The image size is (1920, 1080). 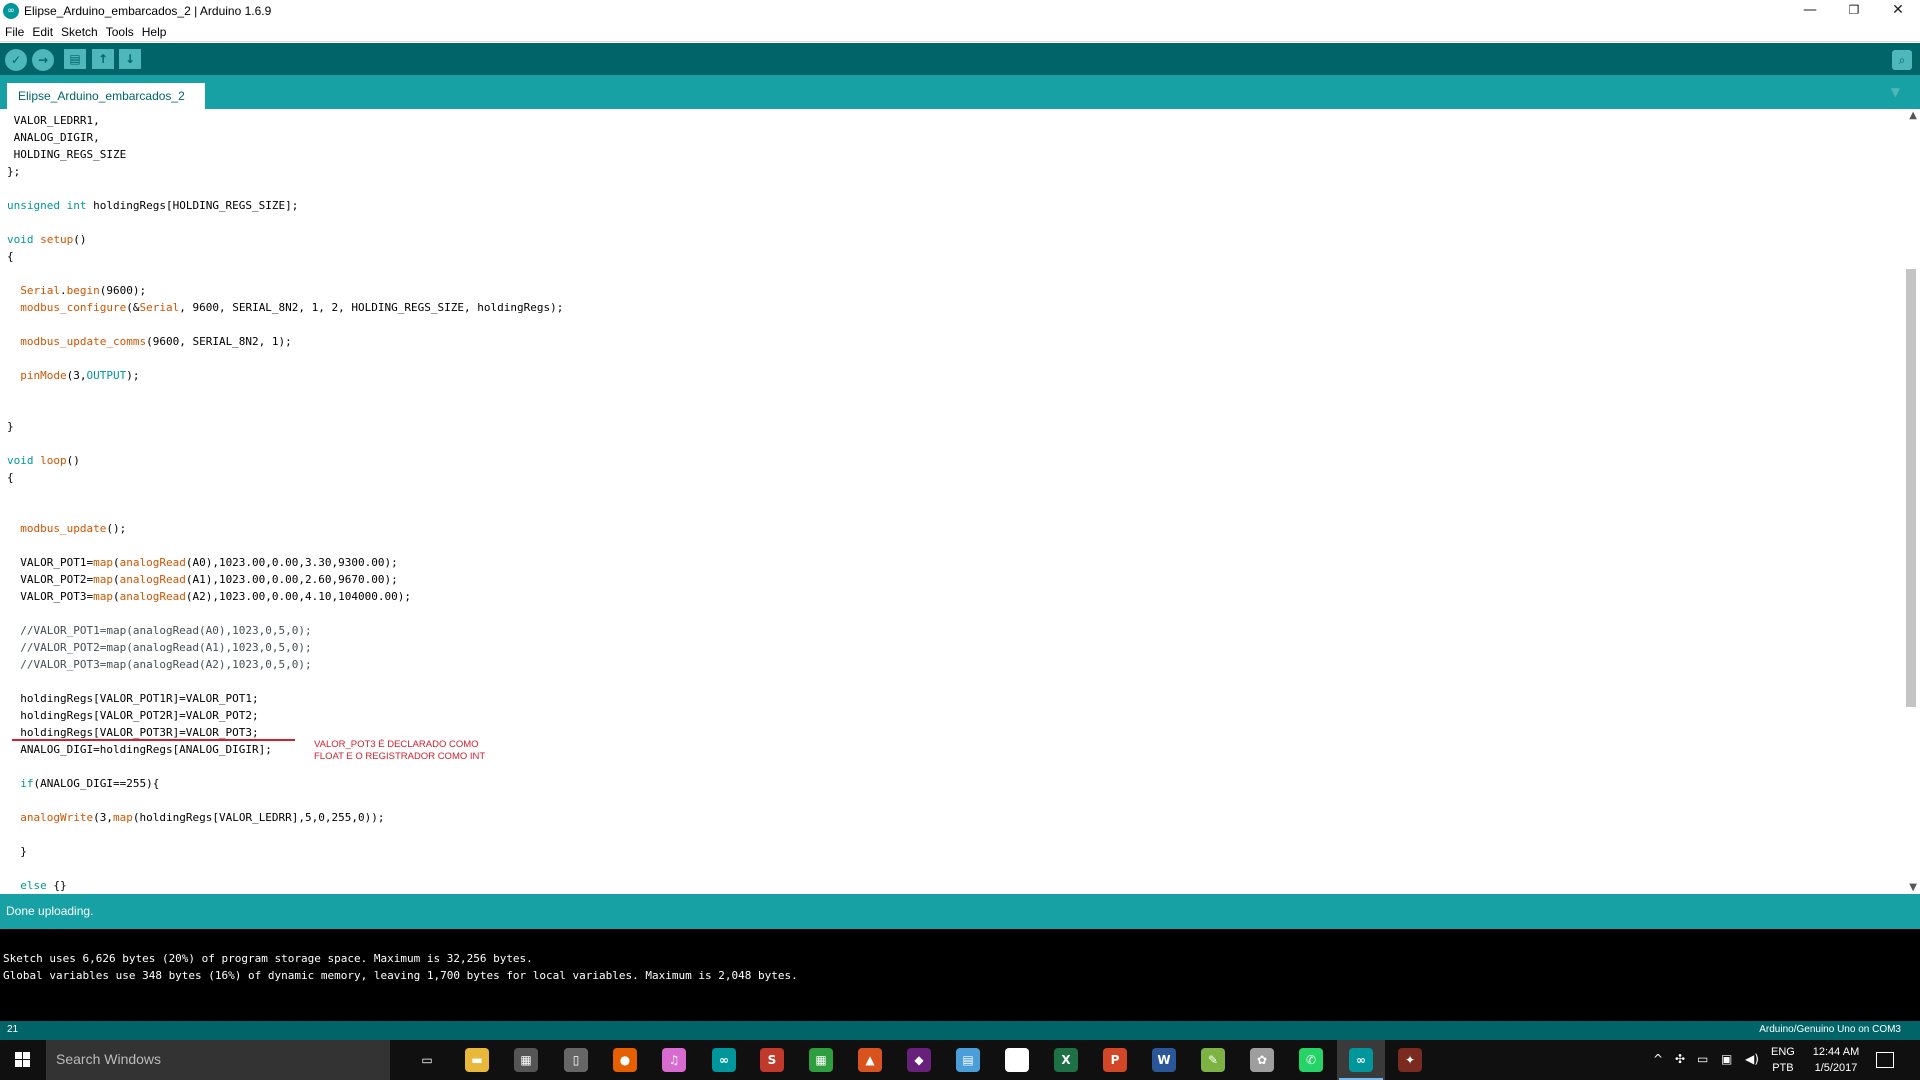 I want to click on upload-button: →, so click(x=43, y=60).